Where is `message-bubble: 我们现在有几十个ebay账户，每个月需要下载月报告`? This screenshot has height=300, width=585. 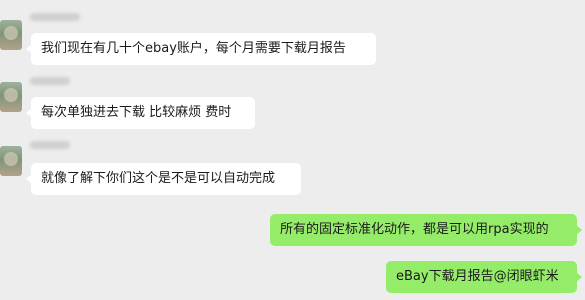
message-bubble: 我们现在有几十个ebay账户，每个月需要下载月报告 is located at coordinates (201, 49).